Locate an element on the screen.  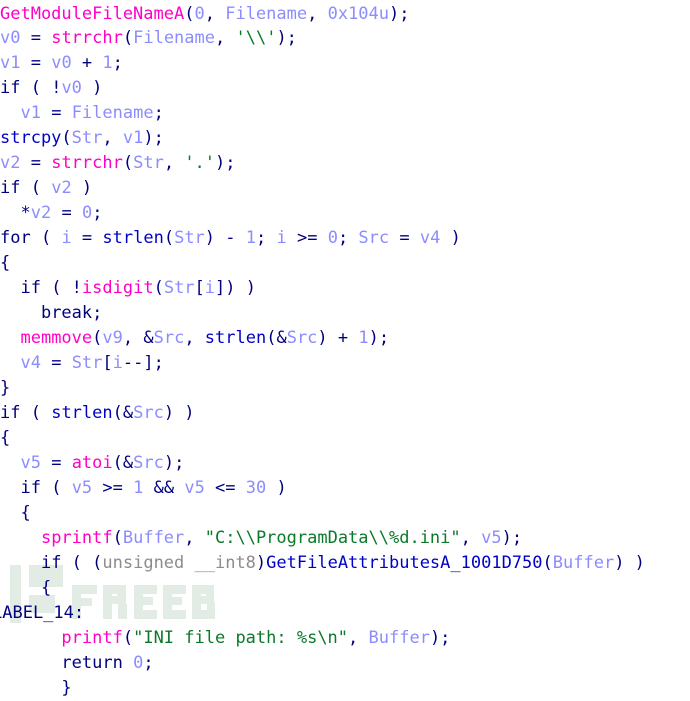
punctuation-token: ); is located at coordinates (225, 163).